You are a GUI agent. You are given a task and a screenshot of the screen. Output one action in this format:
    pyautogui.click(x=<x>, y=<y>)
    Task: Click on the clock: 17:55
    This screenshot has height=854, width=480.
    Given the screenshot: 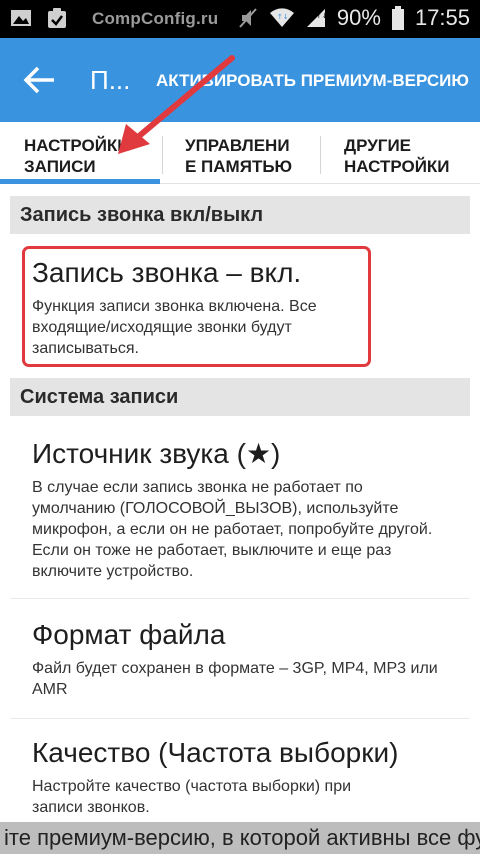 What is the action you would take?
    pyautogui.click(x=442, y=17)
    